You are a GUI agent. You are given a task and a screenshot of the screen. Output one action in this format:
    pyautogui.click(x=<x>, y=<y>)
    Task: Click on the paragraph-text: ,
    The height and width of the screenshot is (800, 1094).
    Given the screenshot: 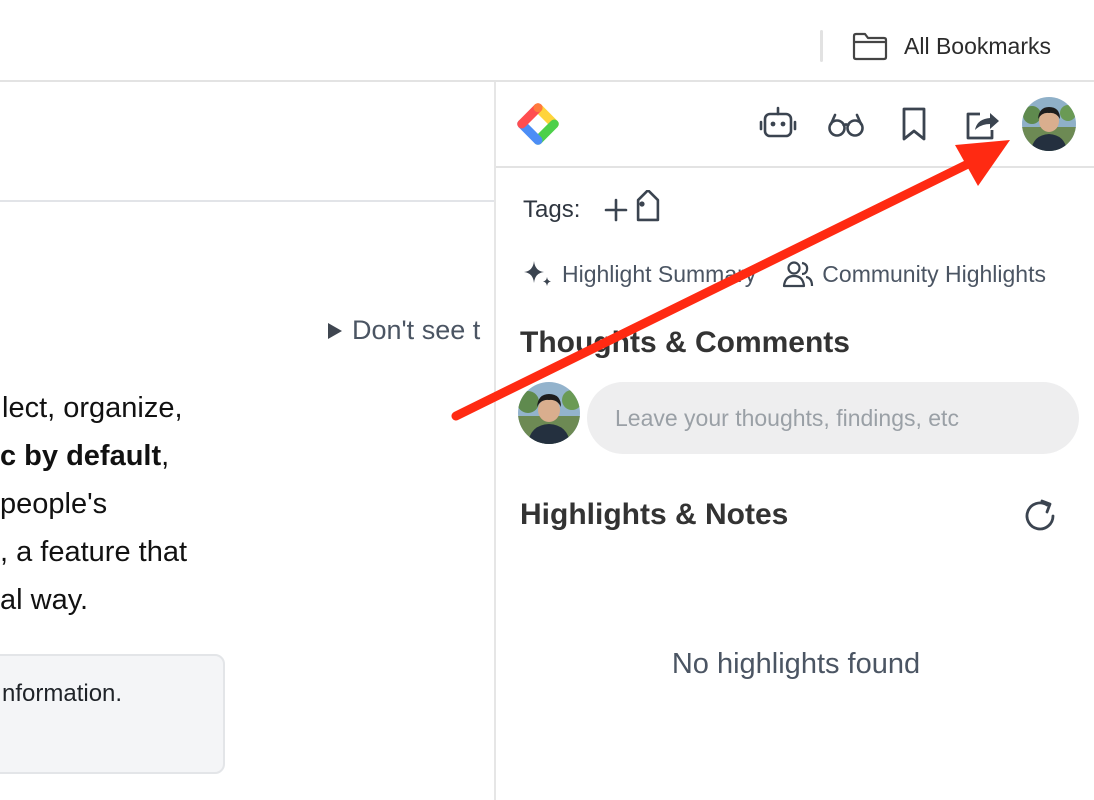 What is the action you would take?
    pyautogui.click(x=165, y=456)
    